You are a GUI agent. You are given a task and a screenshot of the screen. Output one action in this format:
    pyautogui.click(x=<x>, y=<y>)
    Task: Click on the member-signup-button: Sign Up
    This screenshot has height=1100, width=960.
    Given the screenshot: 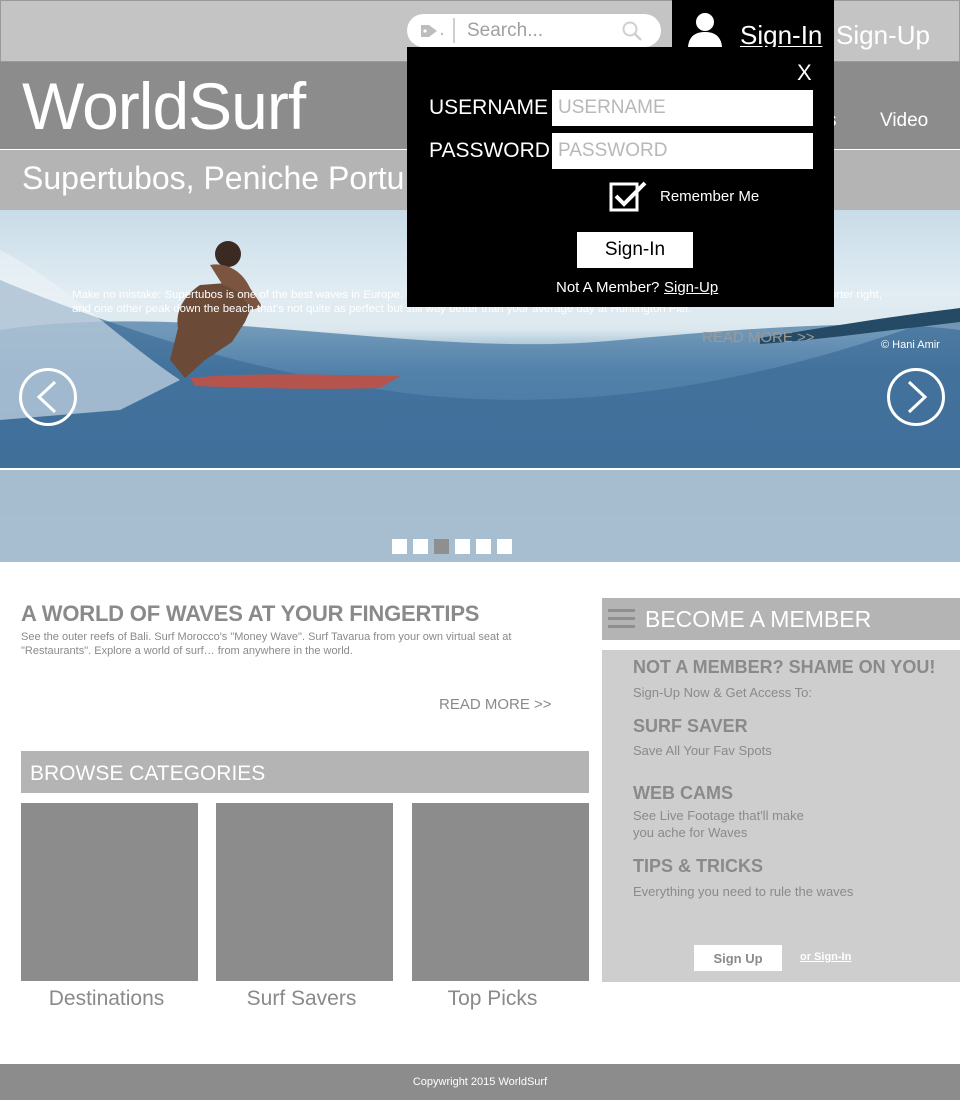 What is the action you would take?
    pyautogui.click(x=738, y=958)
    